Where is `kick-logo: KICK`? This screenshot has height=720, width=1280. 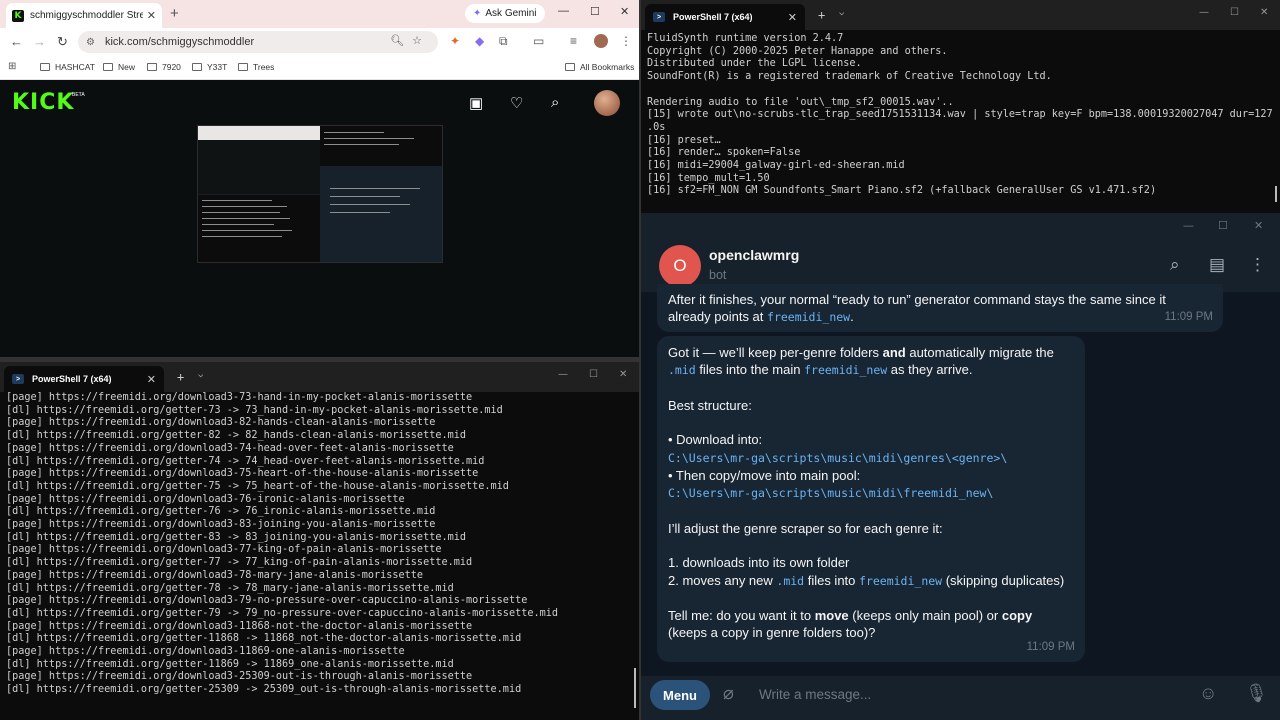 kick-logo: KICK is located at coordinates (43, 102).